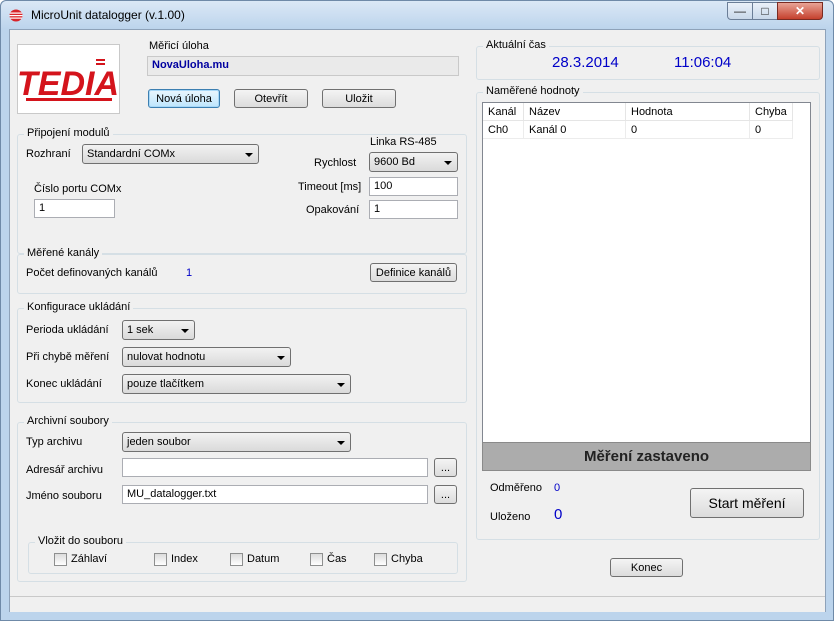  Describe the element at coordinates (63, 253) in the screenshot. I see `channels-group-title: Měřené kanály` at that location.